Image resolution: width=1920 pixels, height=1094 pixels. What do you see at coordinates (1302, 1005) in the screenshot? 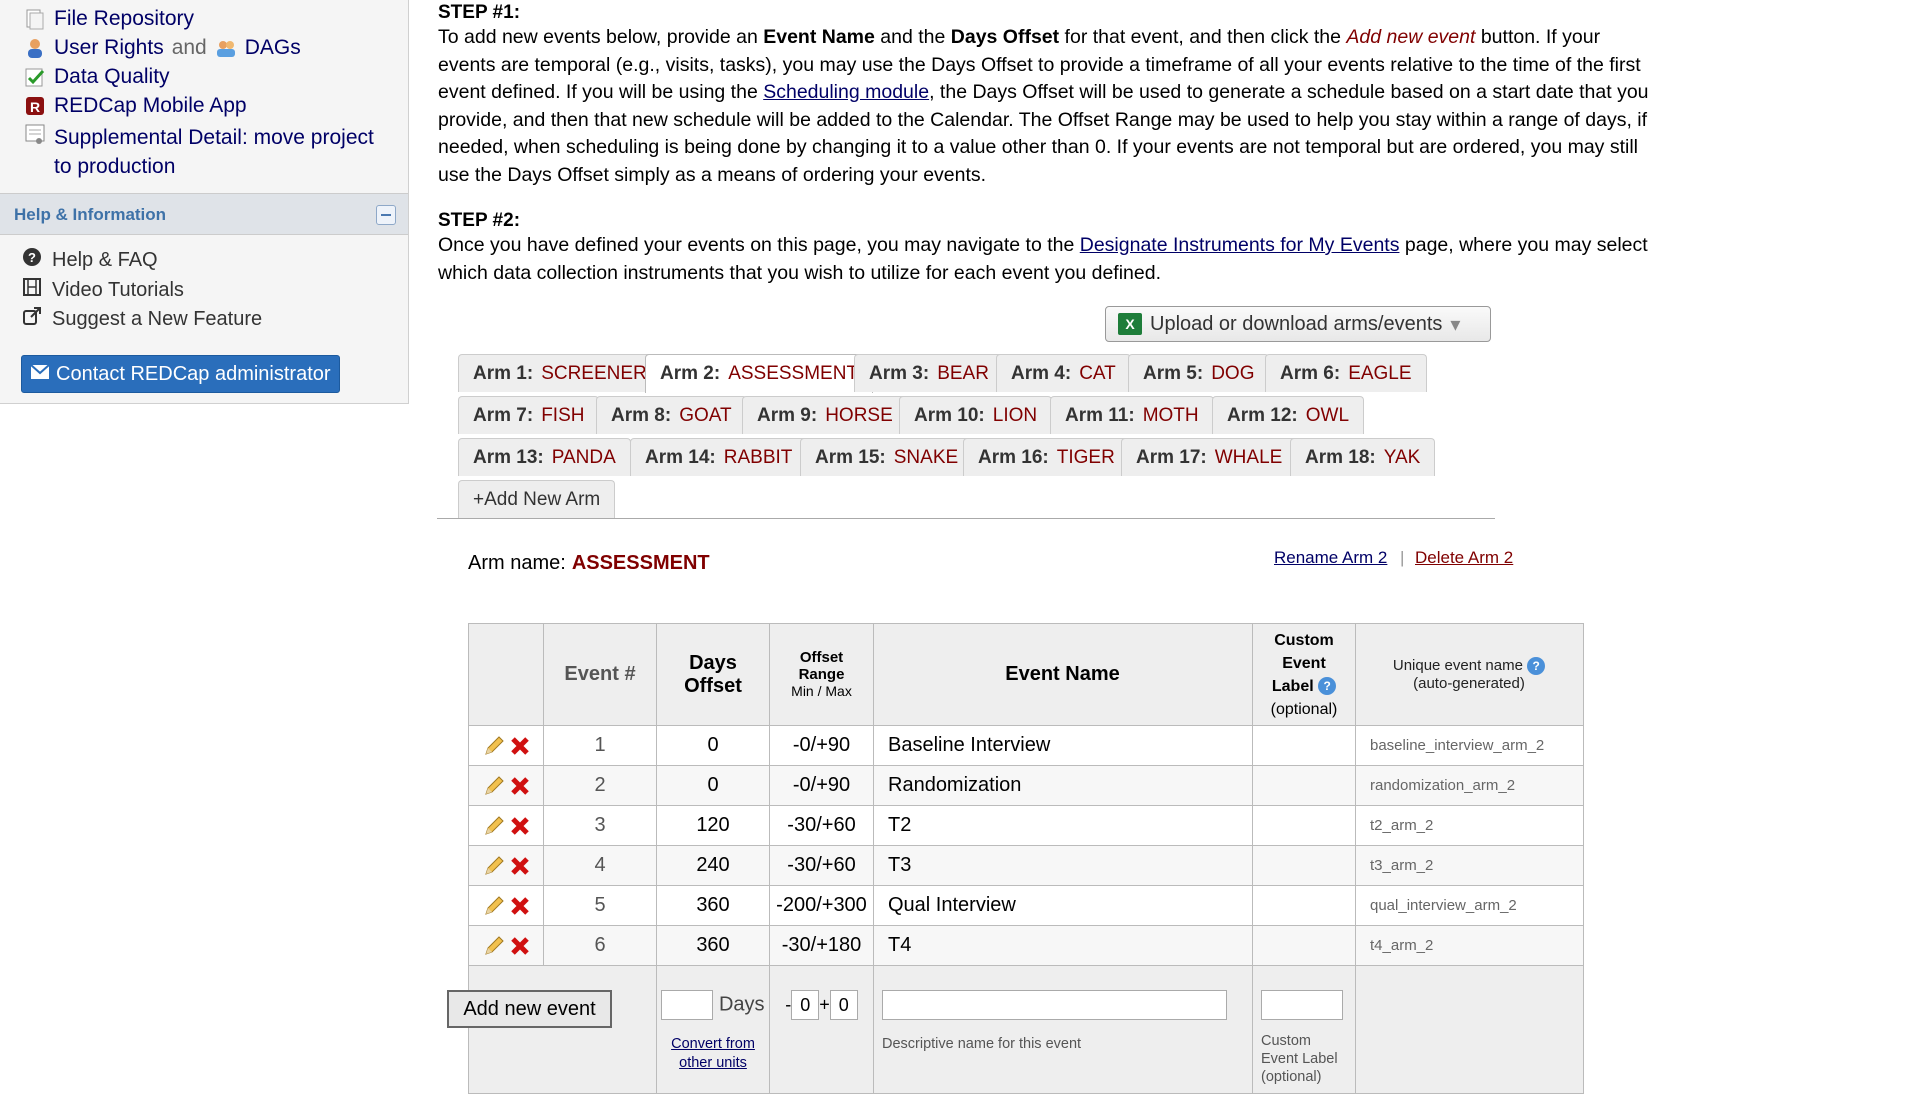
I see `custom-event-label-input` at bounding box center [1302, 1005].